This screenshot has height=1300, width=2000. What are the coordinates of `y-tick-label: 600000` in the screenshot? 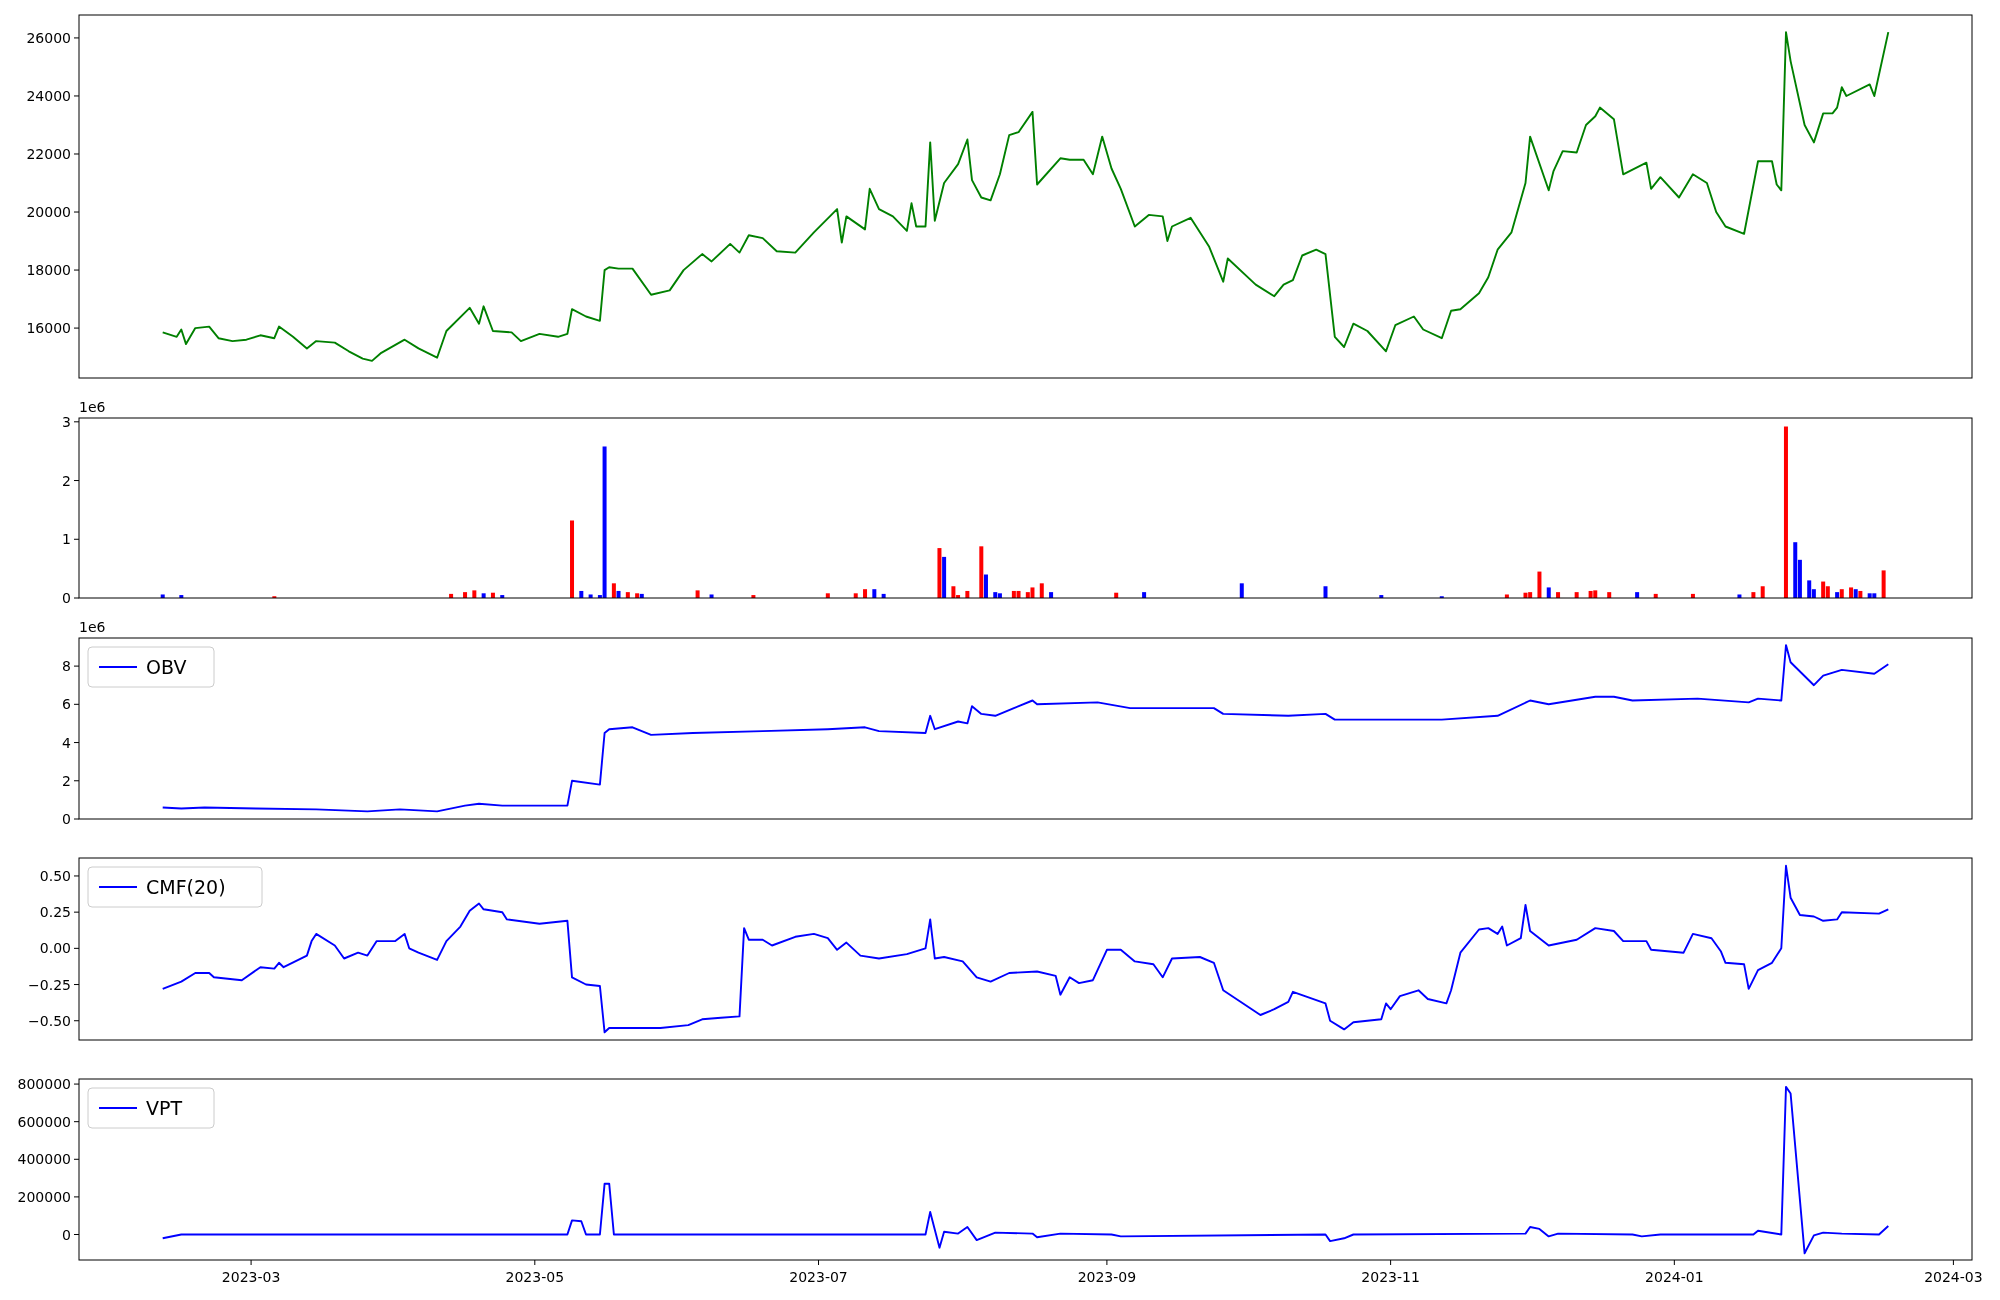 It's located at (44, 1121).